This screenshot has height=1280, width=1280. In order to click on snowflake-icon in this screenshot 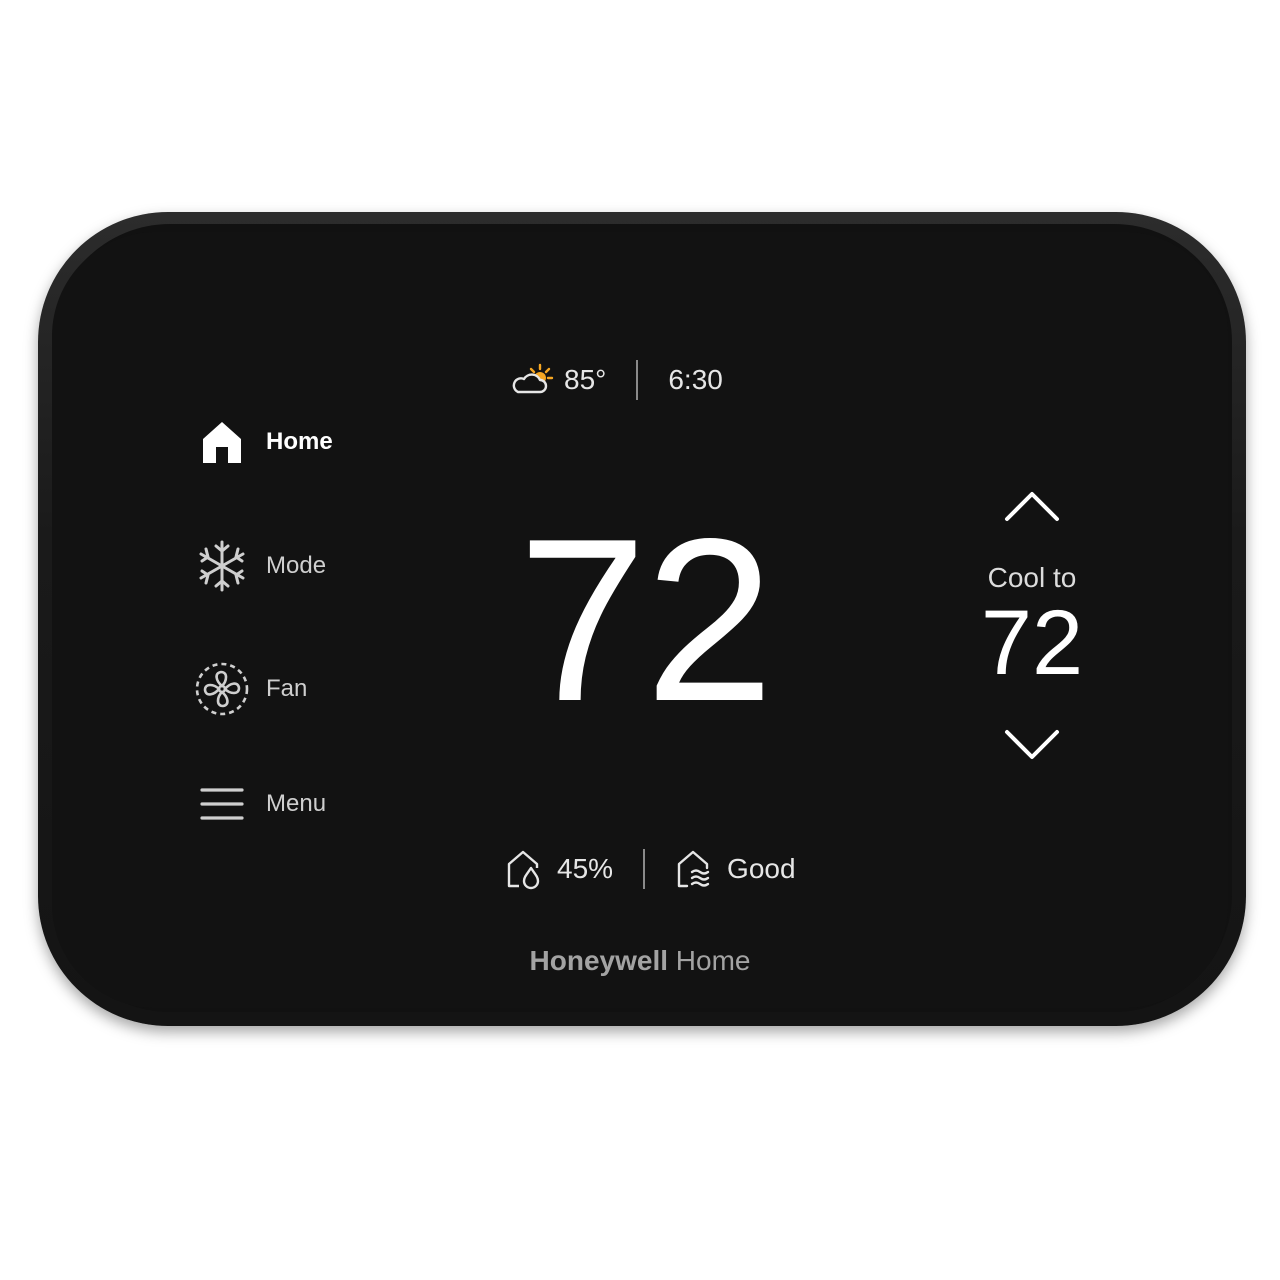, I will do `click(222, 566)`.